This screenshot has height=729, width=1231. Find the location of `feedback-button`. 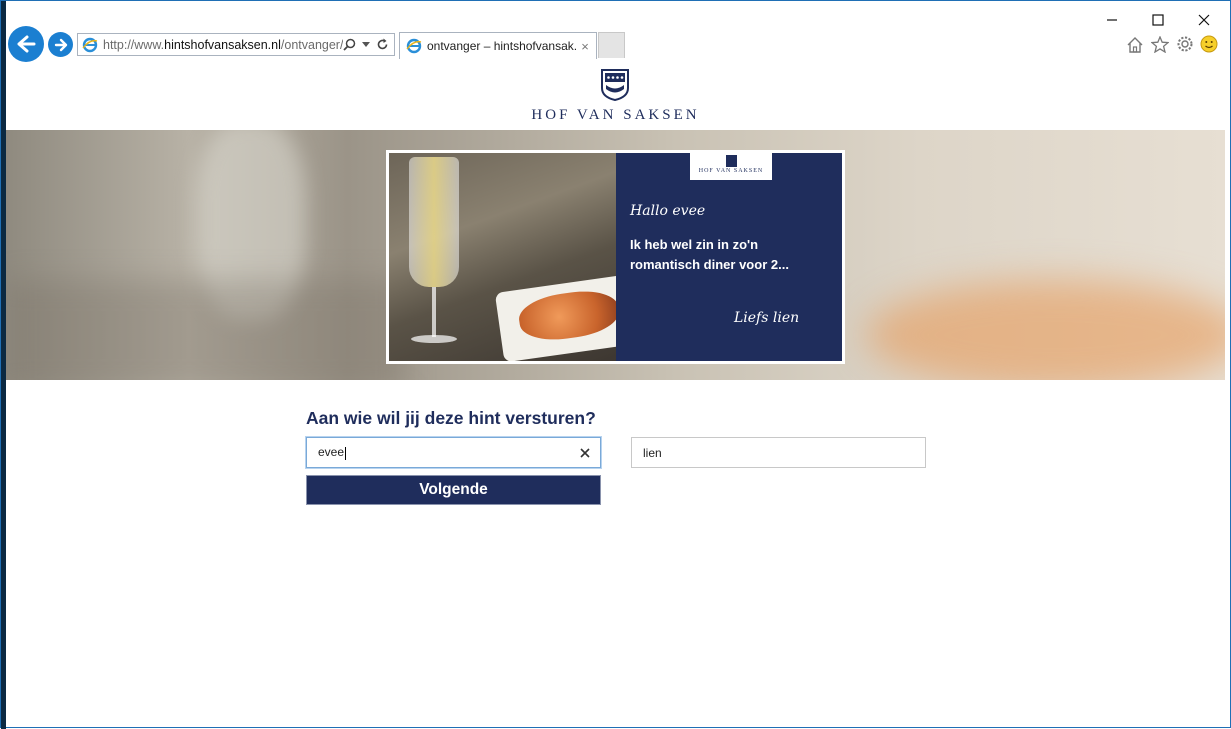

feedback-button is located at coordinates (1209, 44).